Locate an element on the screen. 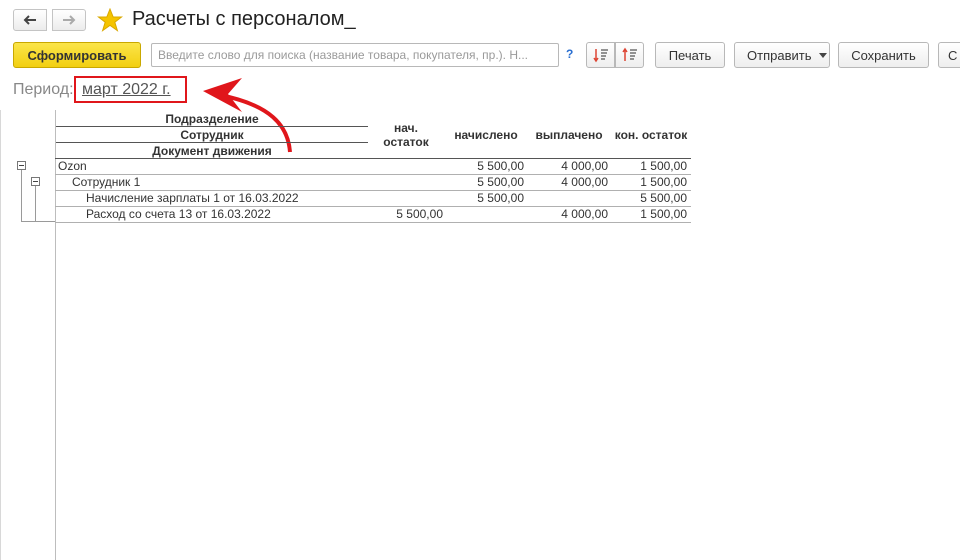 This screenshot has width=960, height=560. star-icon is located at coordinates (110, 20).